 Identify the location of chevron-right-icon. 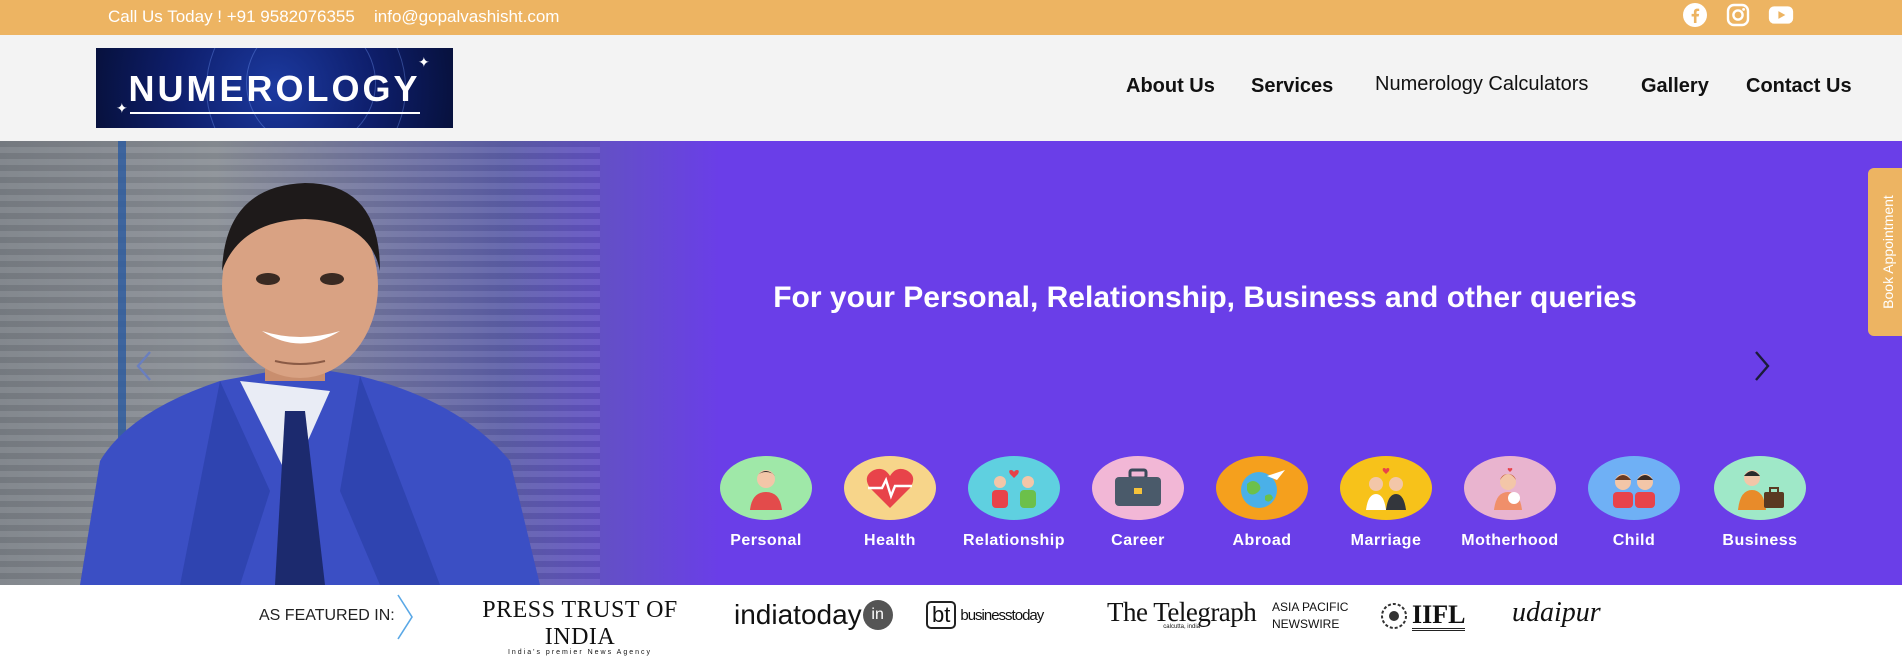
(405, 617).